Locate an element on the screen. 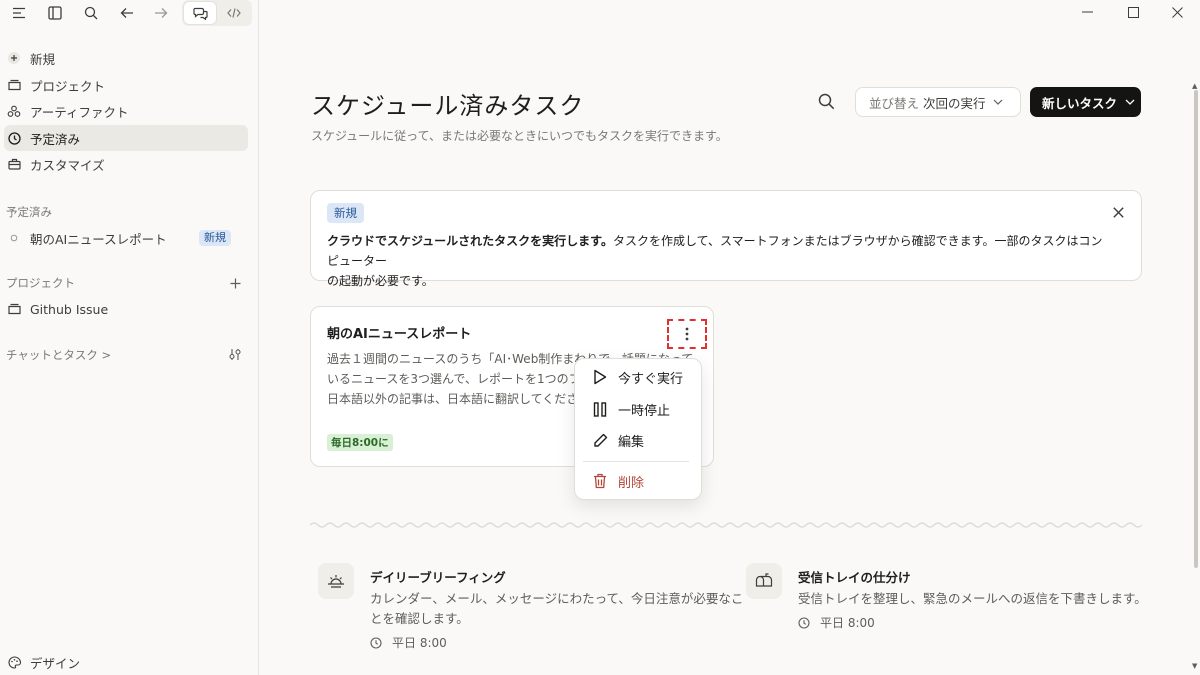 The image size is (1200, 675). menu-pause: 一時停止 is located at coordinates (639, 409).